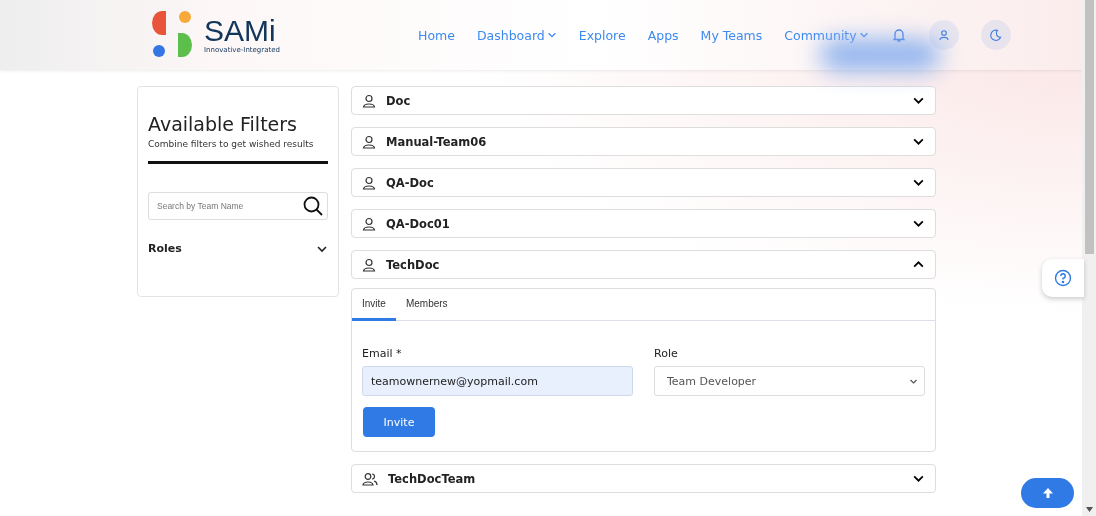 The height and width of the screenshot is (516, 1096). What do you see at coordinates (497, 381) in the screenshot?
I see `email-field: teamownernew@yopmail.com` at bounding box center [497, 381].